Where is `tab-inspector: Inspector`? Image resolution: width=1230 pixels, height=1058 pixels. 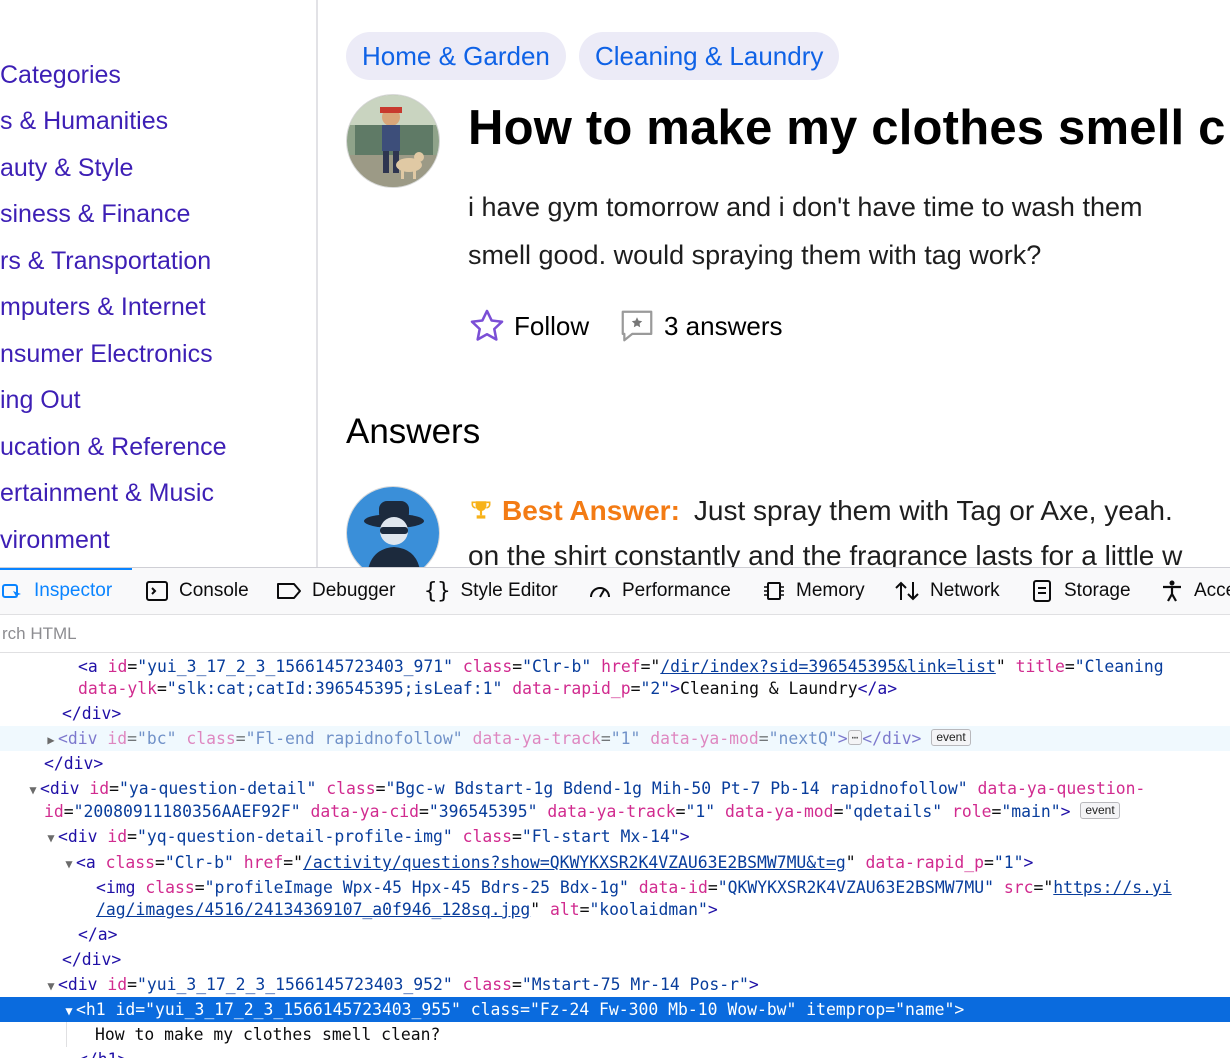
tab-inspector: Inspector is located at coordinates (56, 591).